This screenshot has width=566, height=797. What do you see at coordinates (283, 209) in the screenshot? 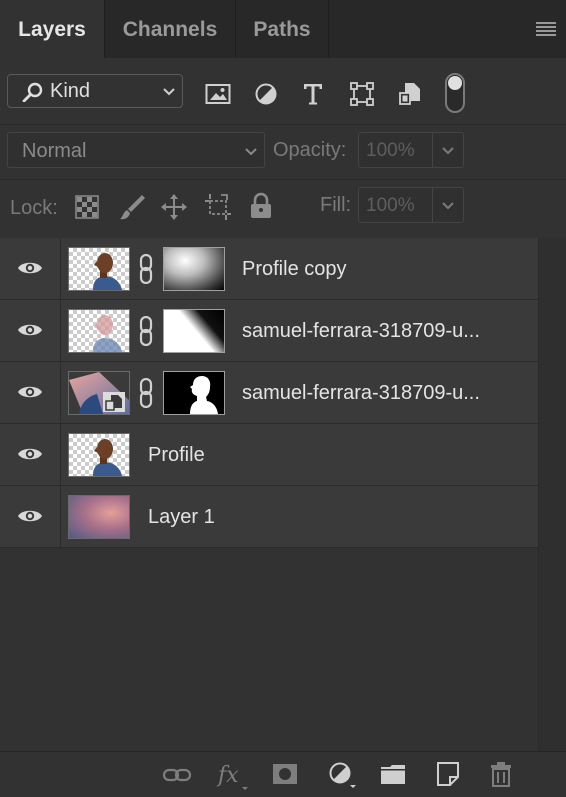
I see `lock-row: Lock: Fill: 100%` at bounding box center [283, 209].